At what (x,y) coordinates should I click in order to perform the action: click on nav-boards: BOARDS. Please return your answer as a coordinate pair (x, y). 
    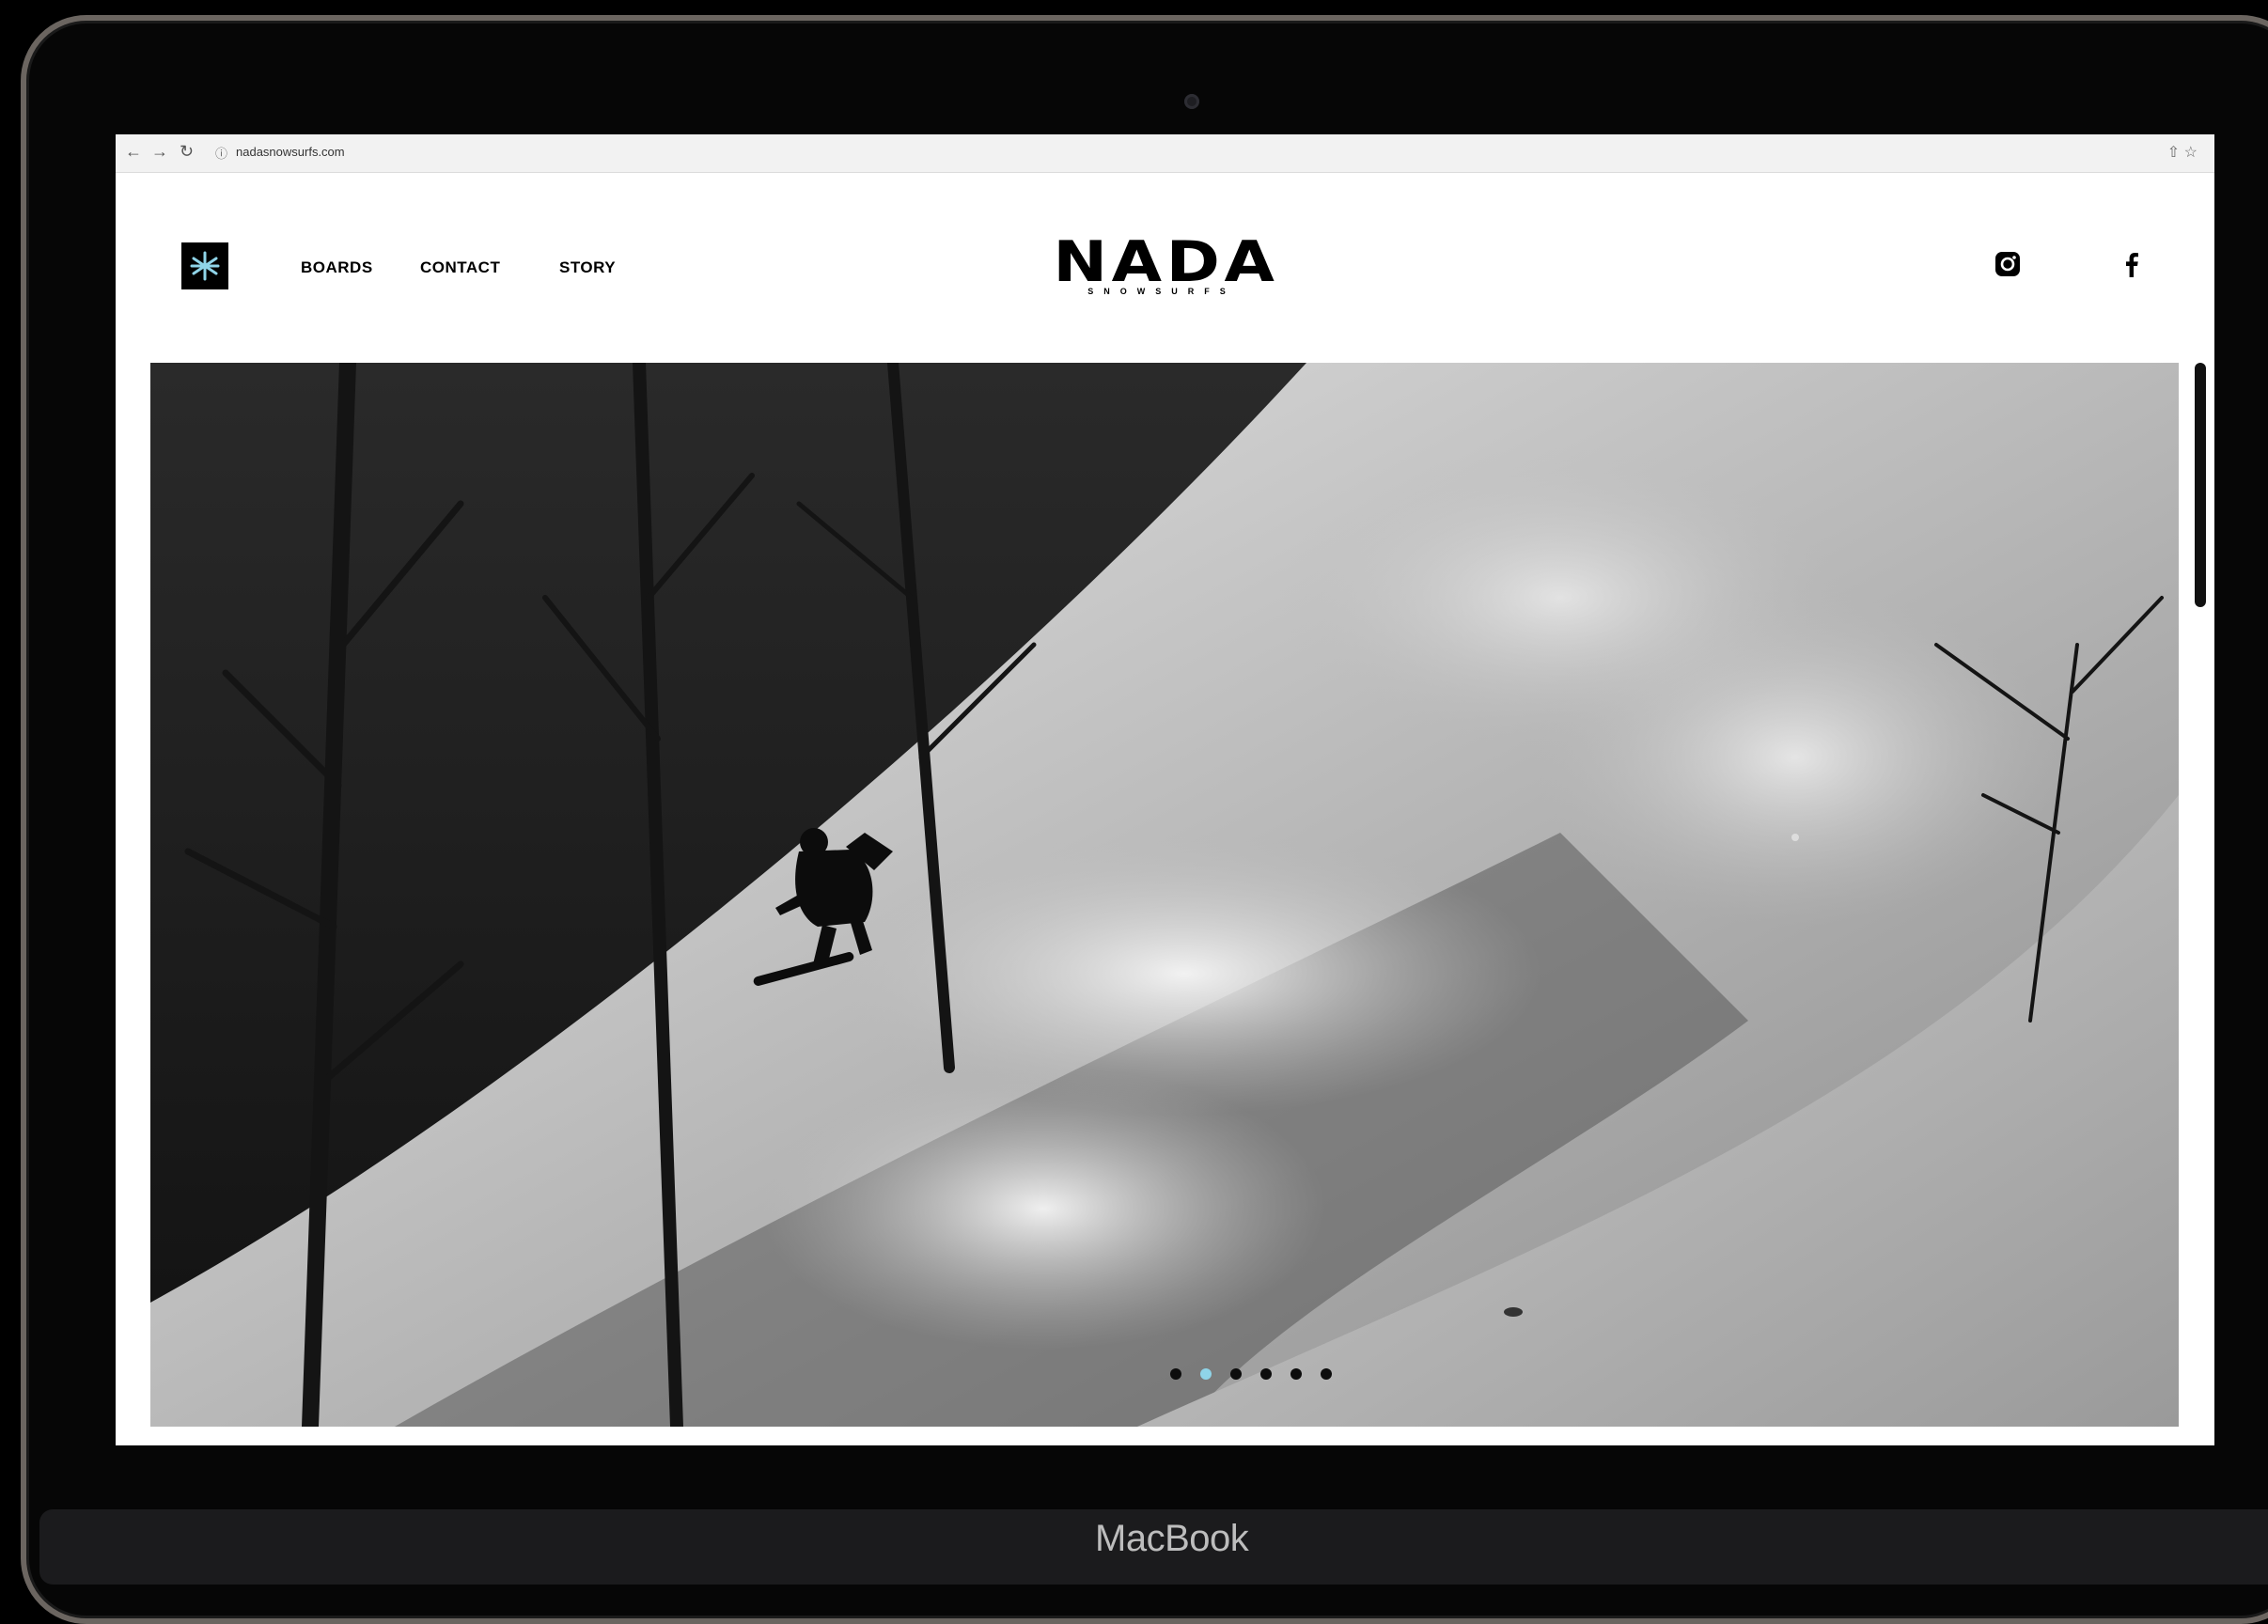
    Looking at the image, I should click on (337, 267).